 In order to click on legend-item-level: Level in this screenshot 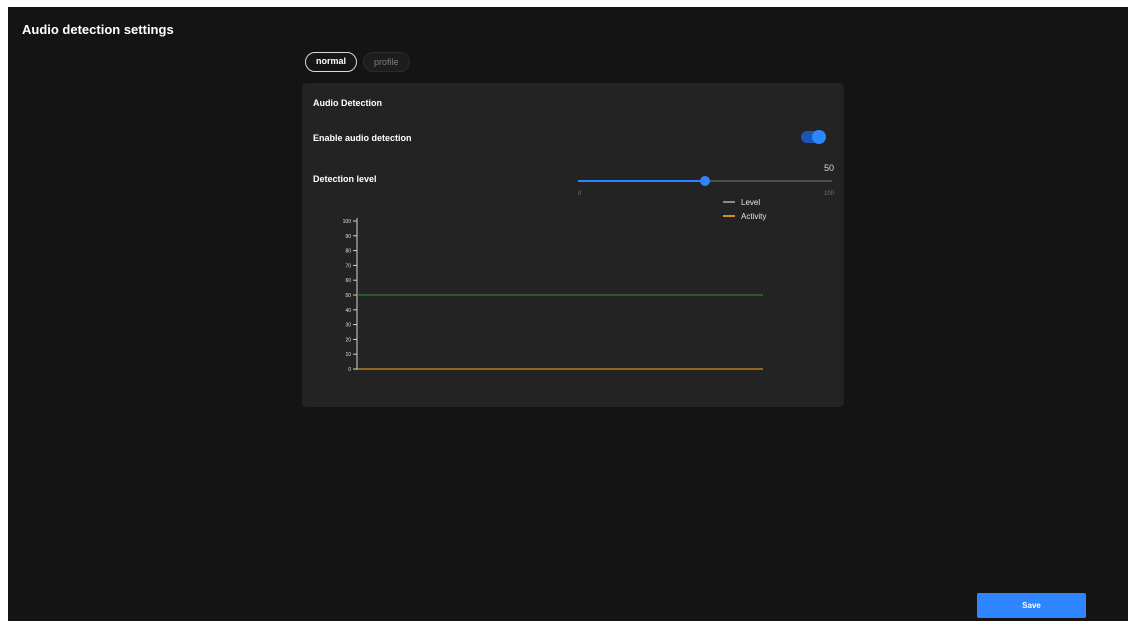, I will do `click(744, 202)`.